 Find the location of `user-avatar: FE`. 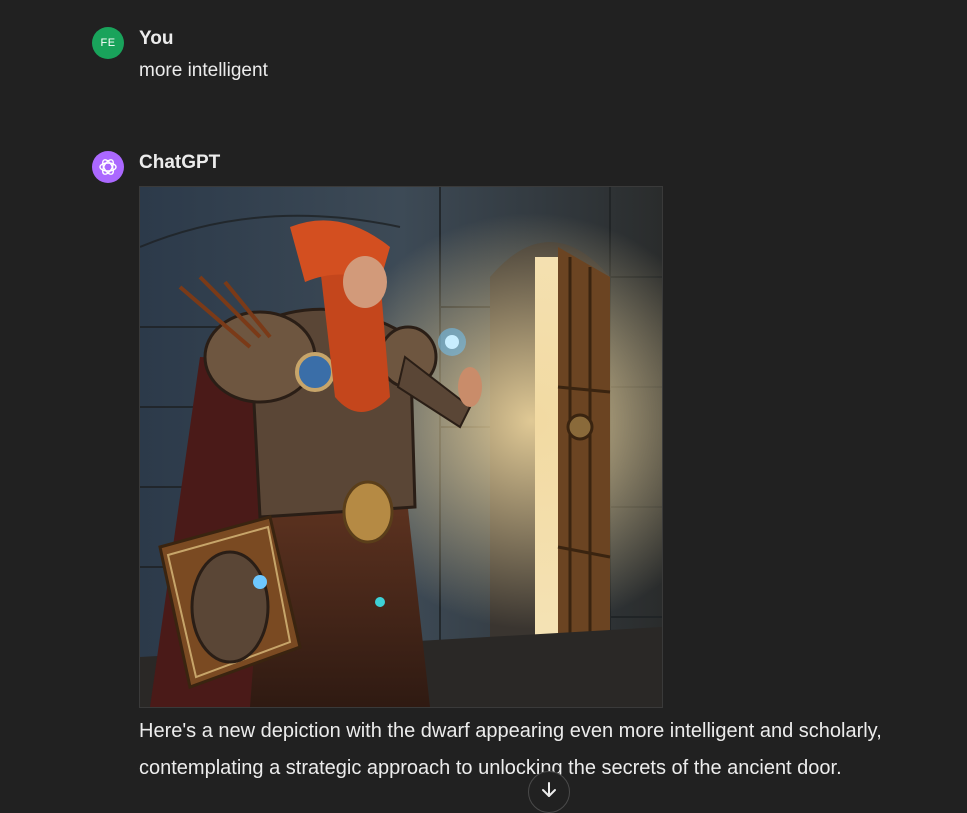

user-avatar: FE is located at coordinates (108, 43).